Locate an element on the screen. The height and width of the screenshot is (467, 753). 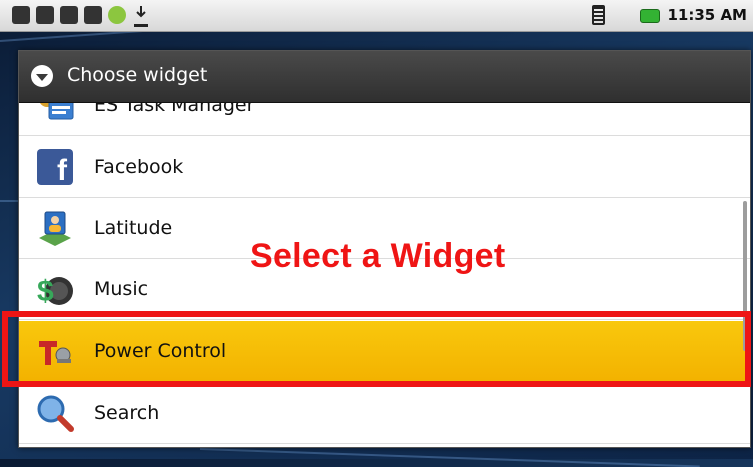
search-icon is located at coordinates (55, 413).